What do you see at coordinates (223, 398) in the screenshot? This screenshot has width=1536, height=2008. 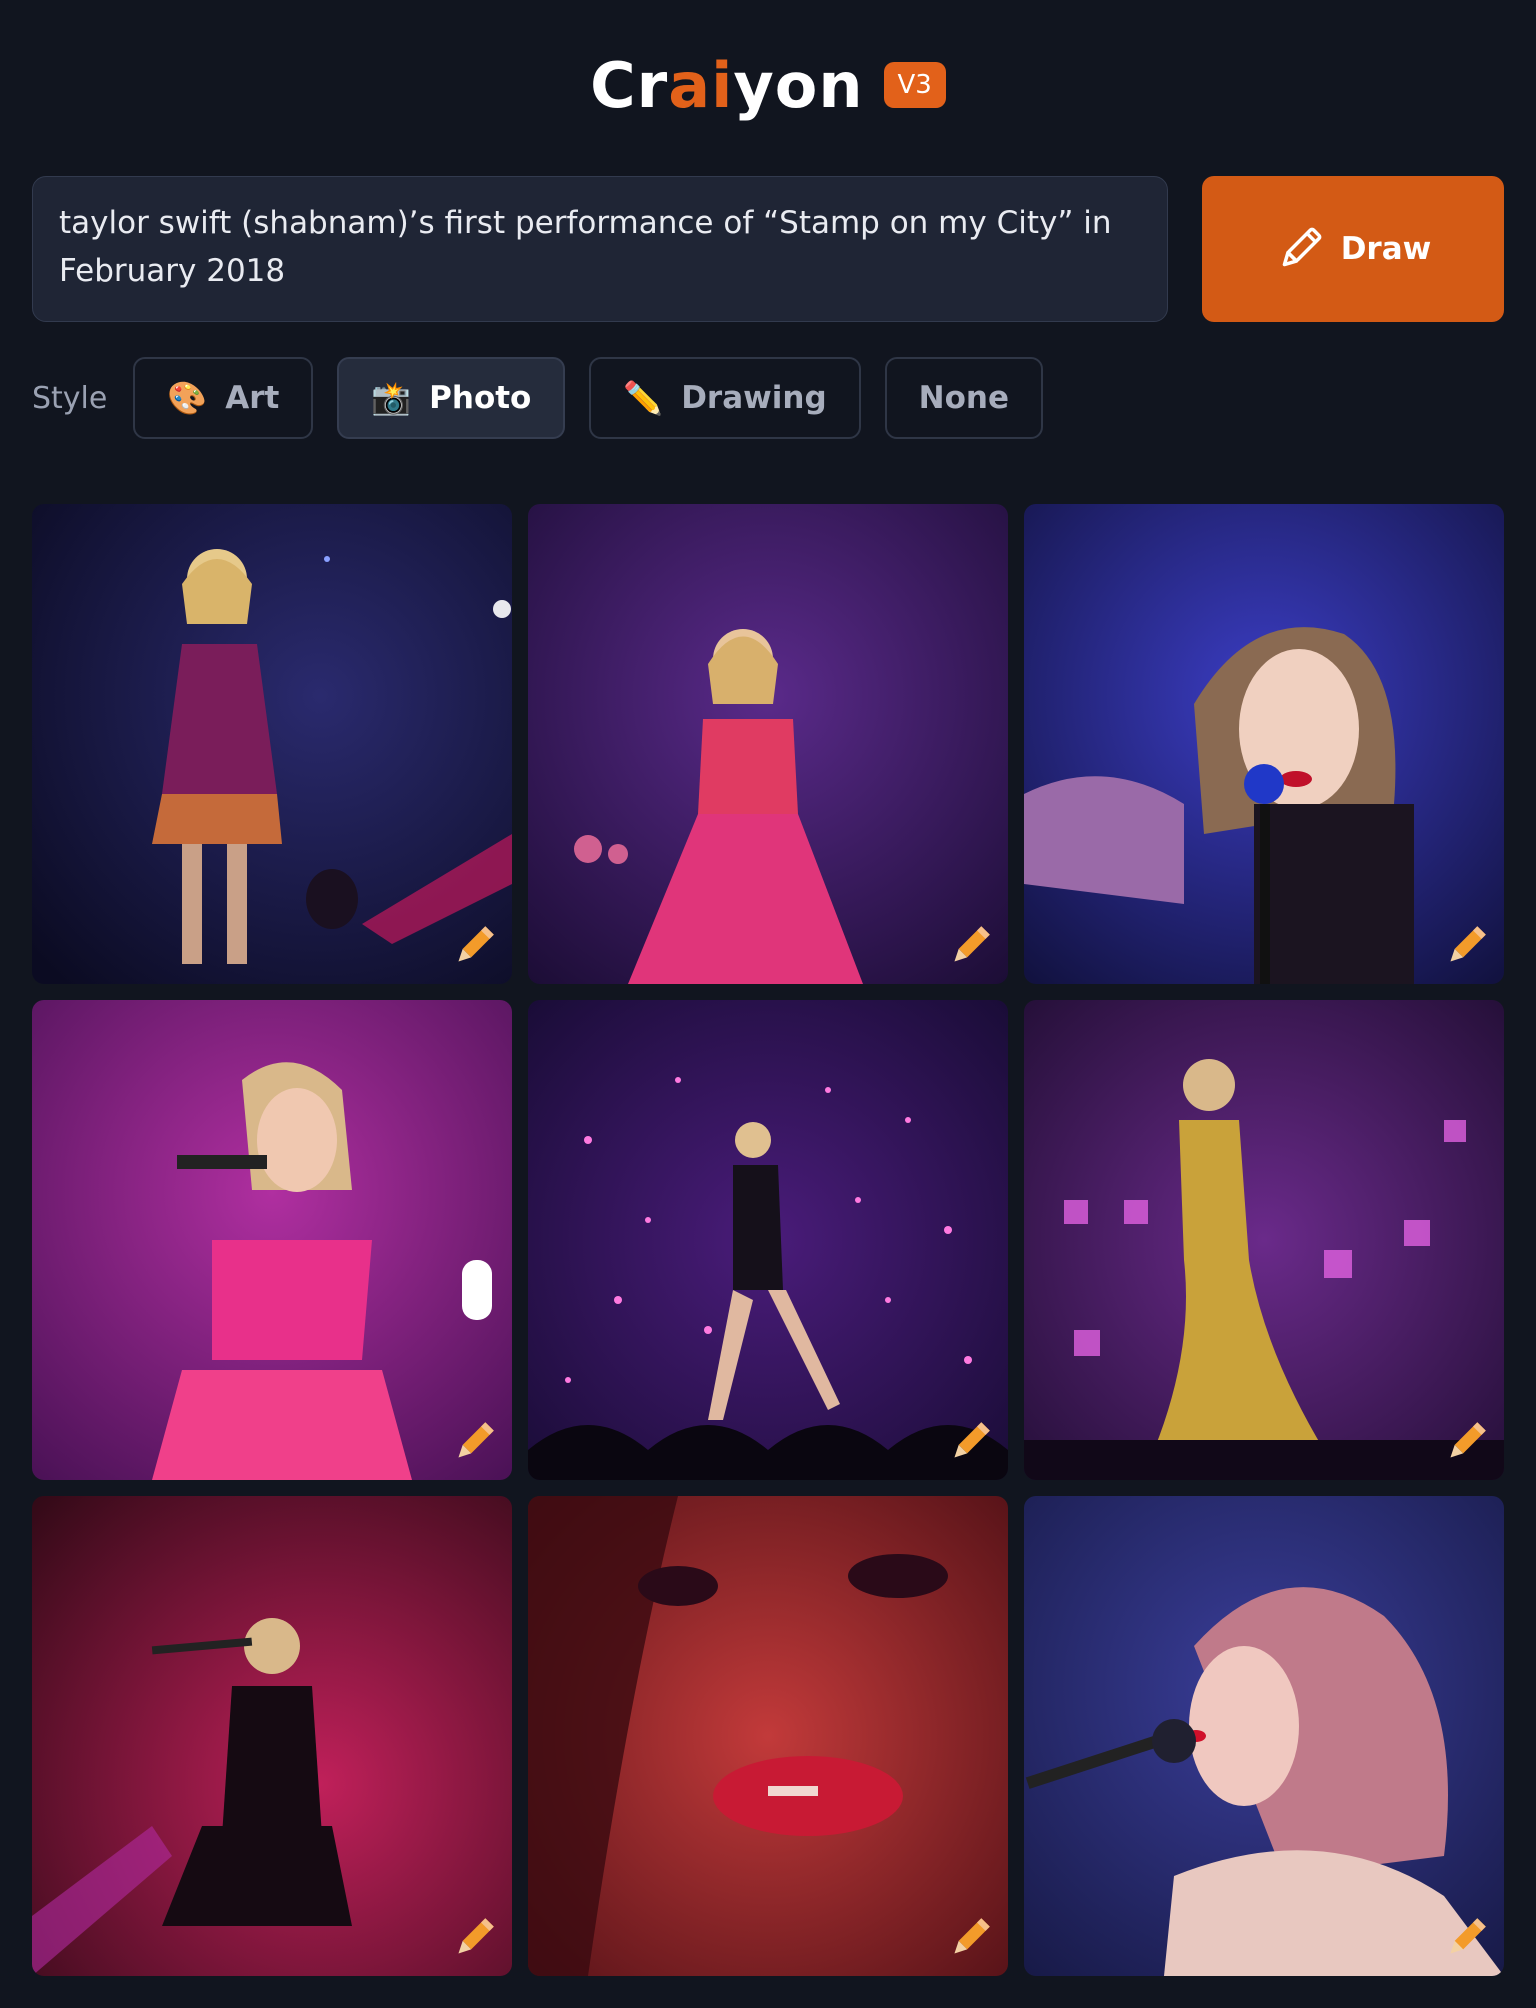 I see `style-option-art: 🎨 Art` at bounding box center [223, 398].